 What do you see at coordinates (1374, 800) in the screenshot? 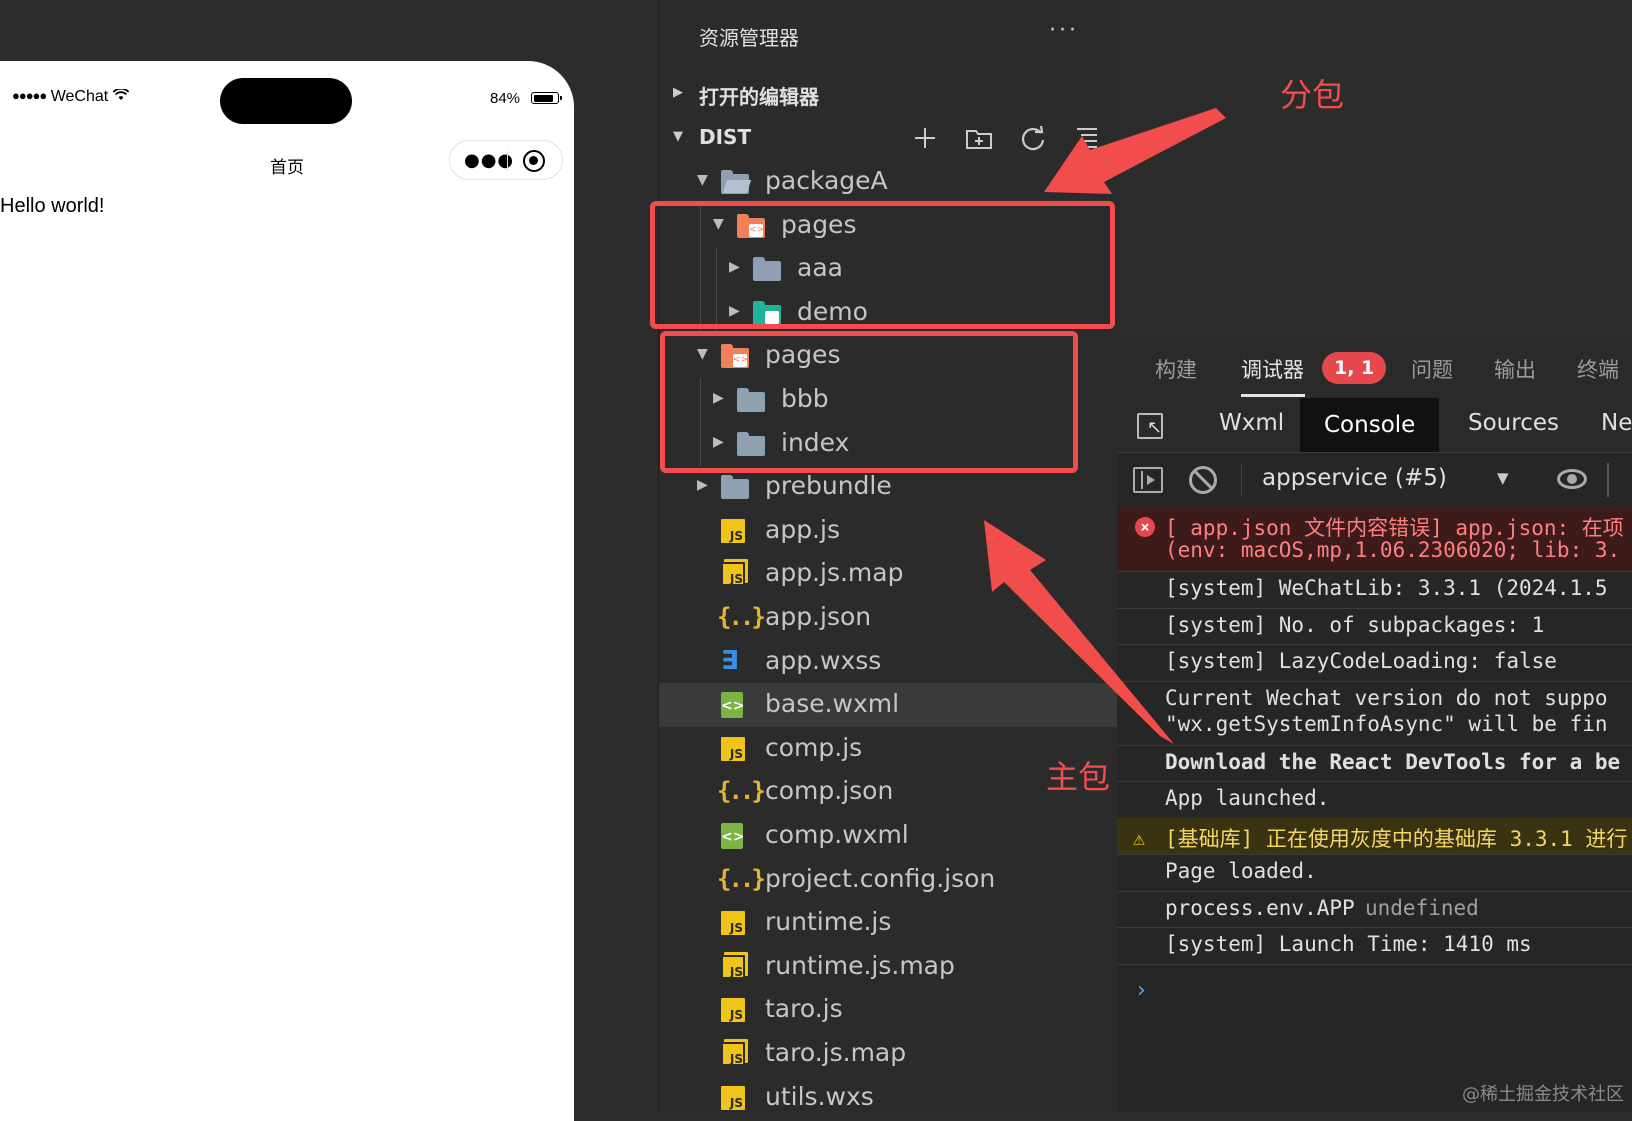
I see `console-message: App launched.` at bounding box center [1374, 800].